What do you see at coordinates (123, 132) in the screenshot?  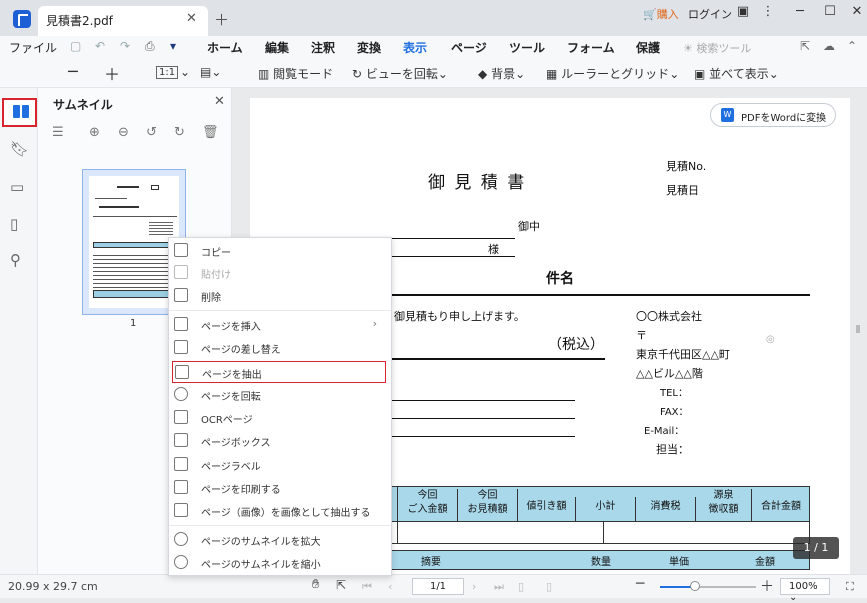 I see `thumbnail-zoom-out-icon: ⊖` at bounding box center [123, 132].